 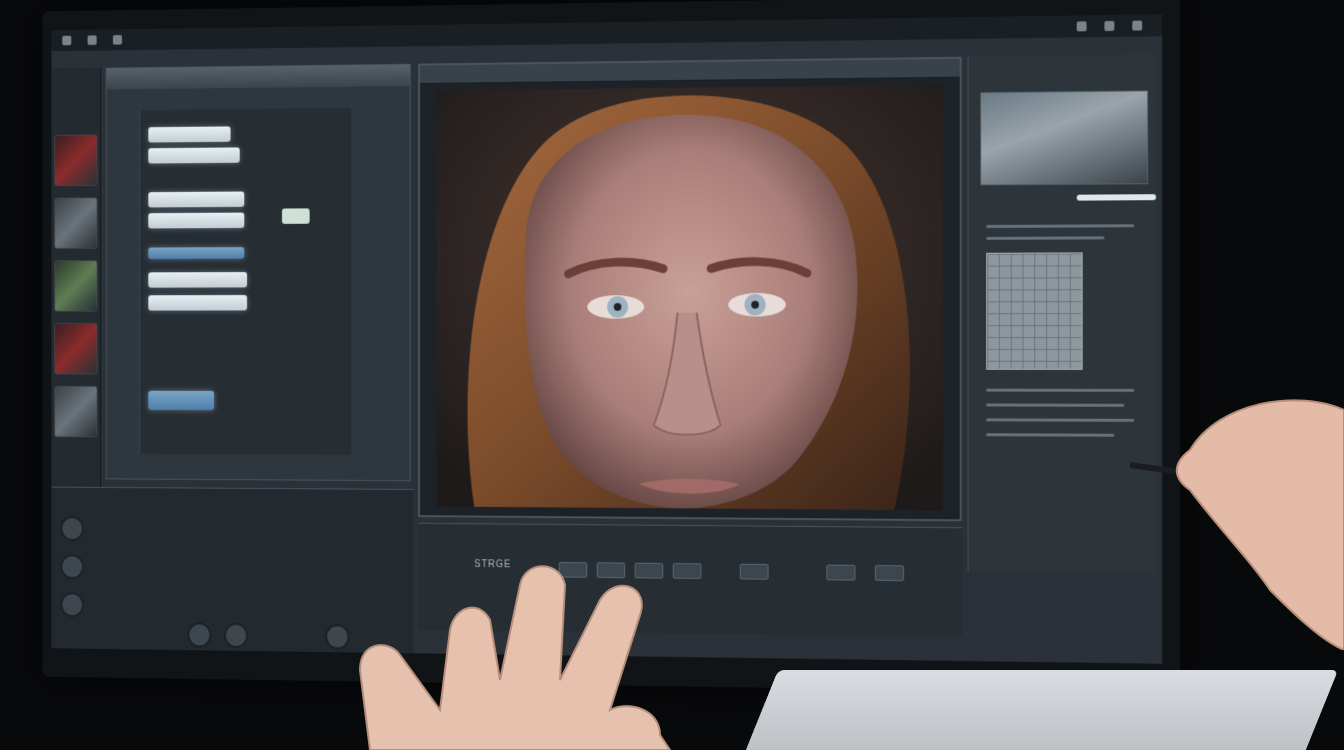 I want to click on right-hand-with-stylus, so click(x=1237, y=524).